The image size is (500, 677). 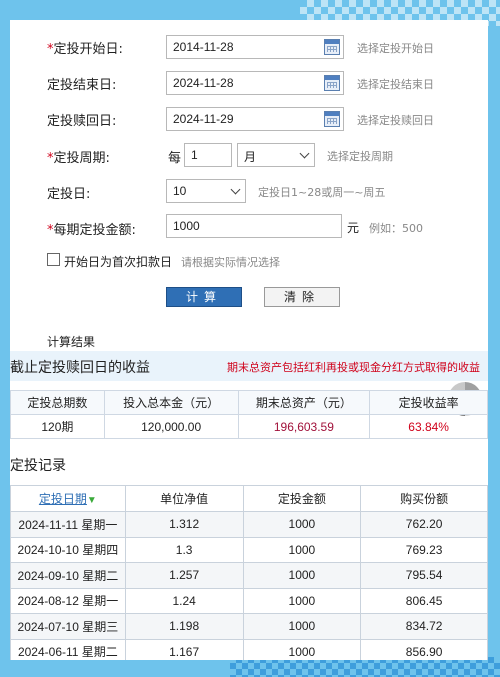 What do you see at coordinates (428, 402) in the screenshot?
I see `header-return-rate: 定投收益率` at bounding box center [428, 402].